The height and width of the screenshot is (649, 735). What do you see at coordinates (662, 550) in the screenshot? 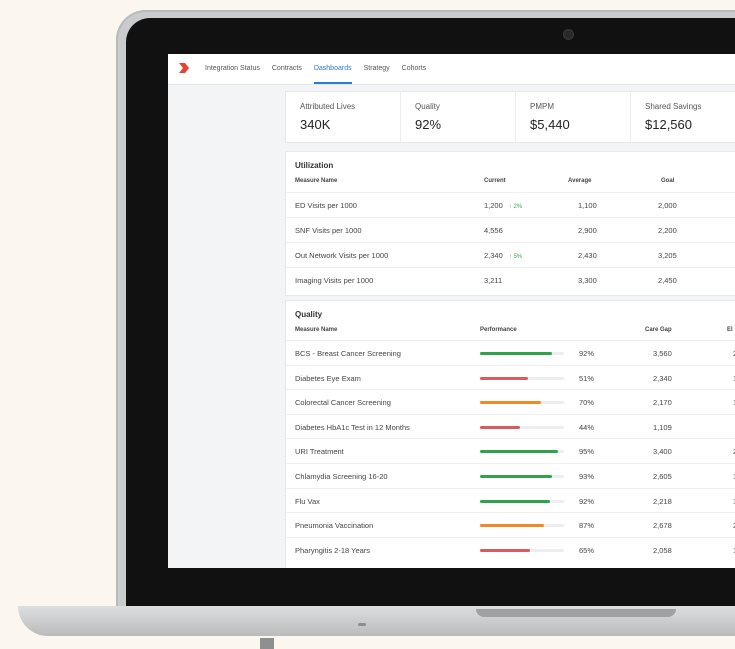
I see `care-gap-value: 2,058` at bounding box center [662, 550].